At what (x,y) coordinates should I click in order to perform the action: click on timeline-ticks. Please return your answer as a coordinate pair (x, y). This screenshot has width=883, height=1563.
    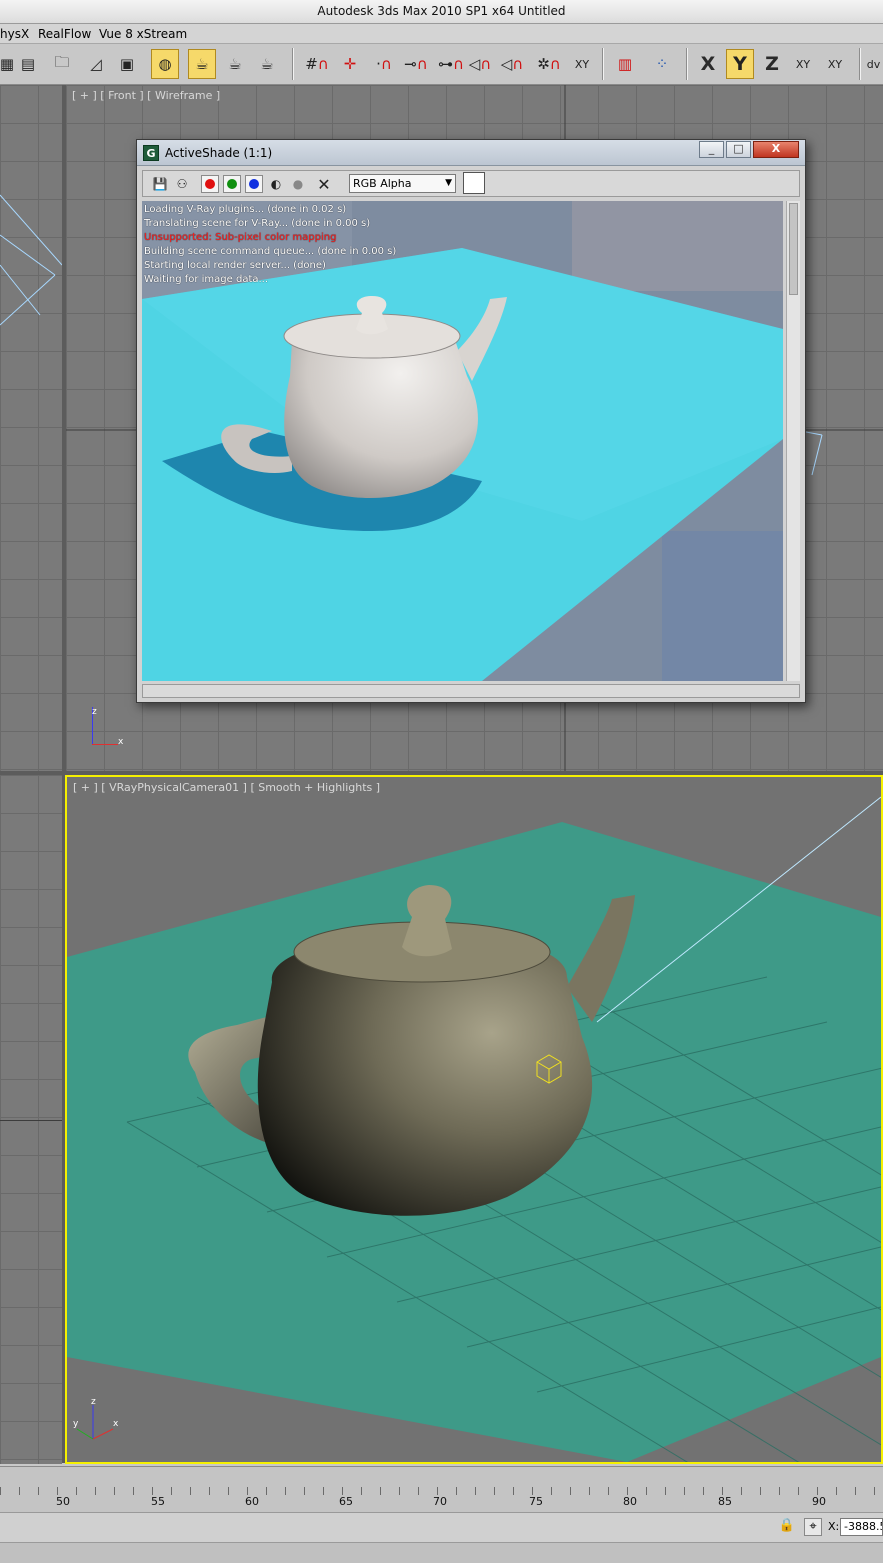
    Looking at the image, I should click on (441, 1485).